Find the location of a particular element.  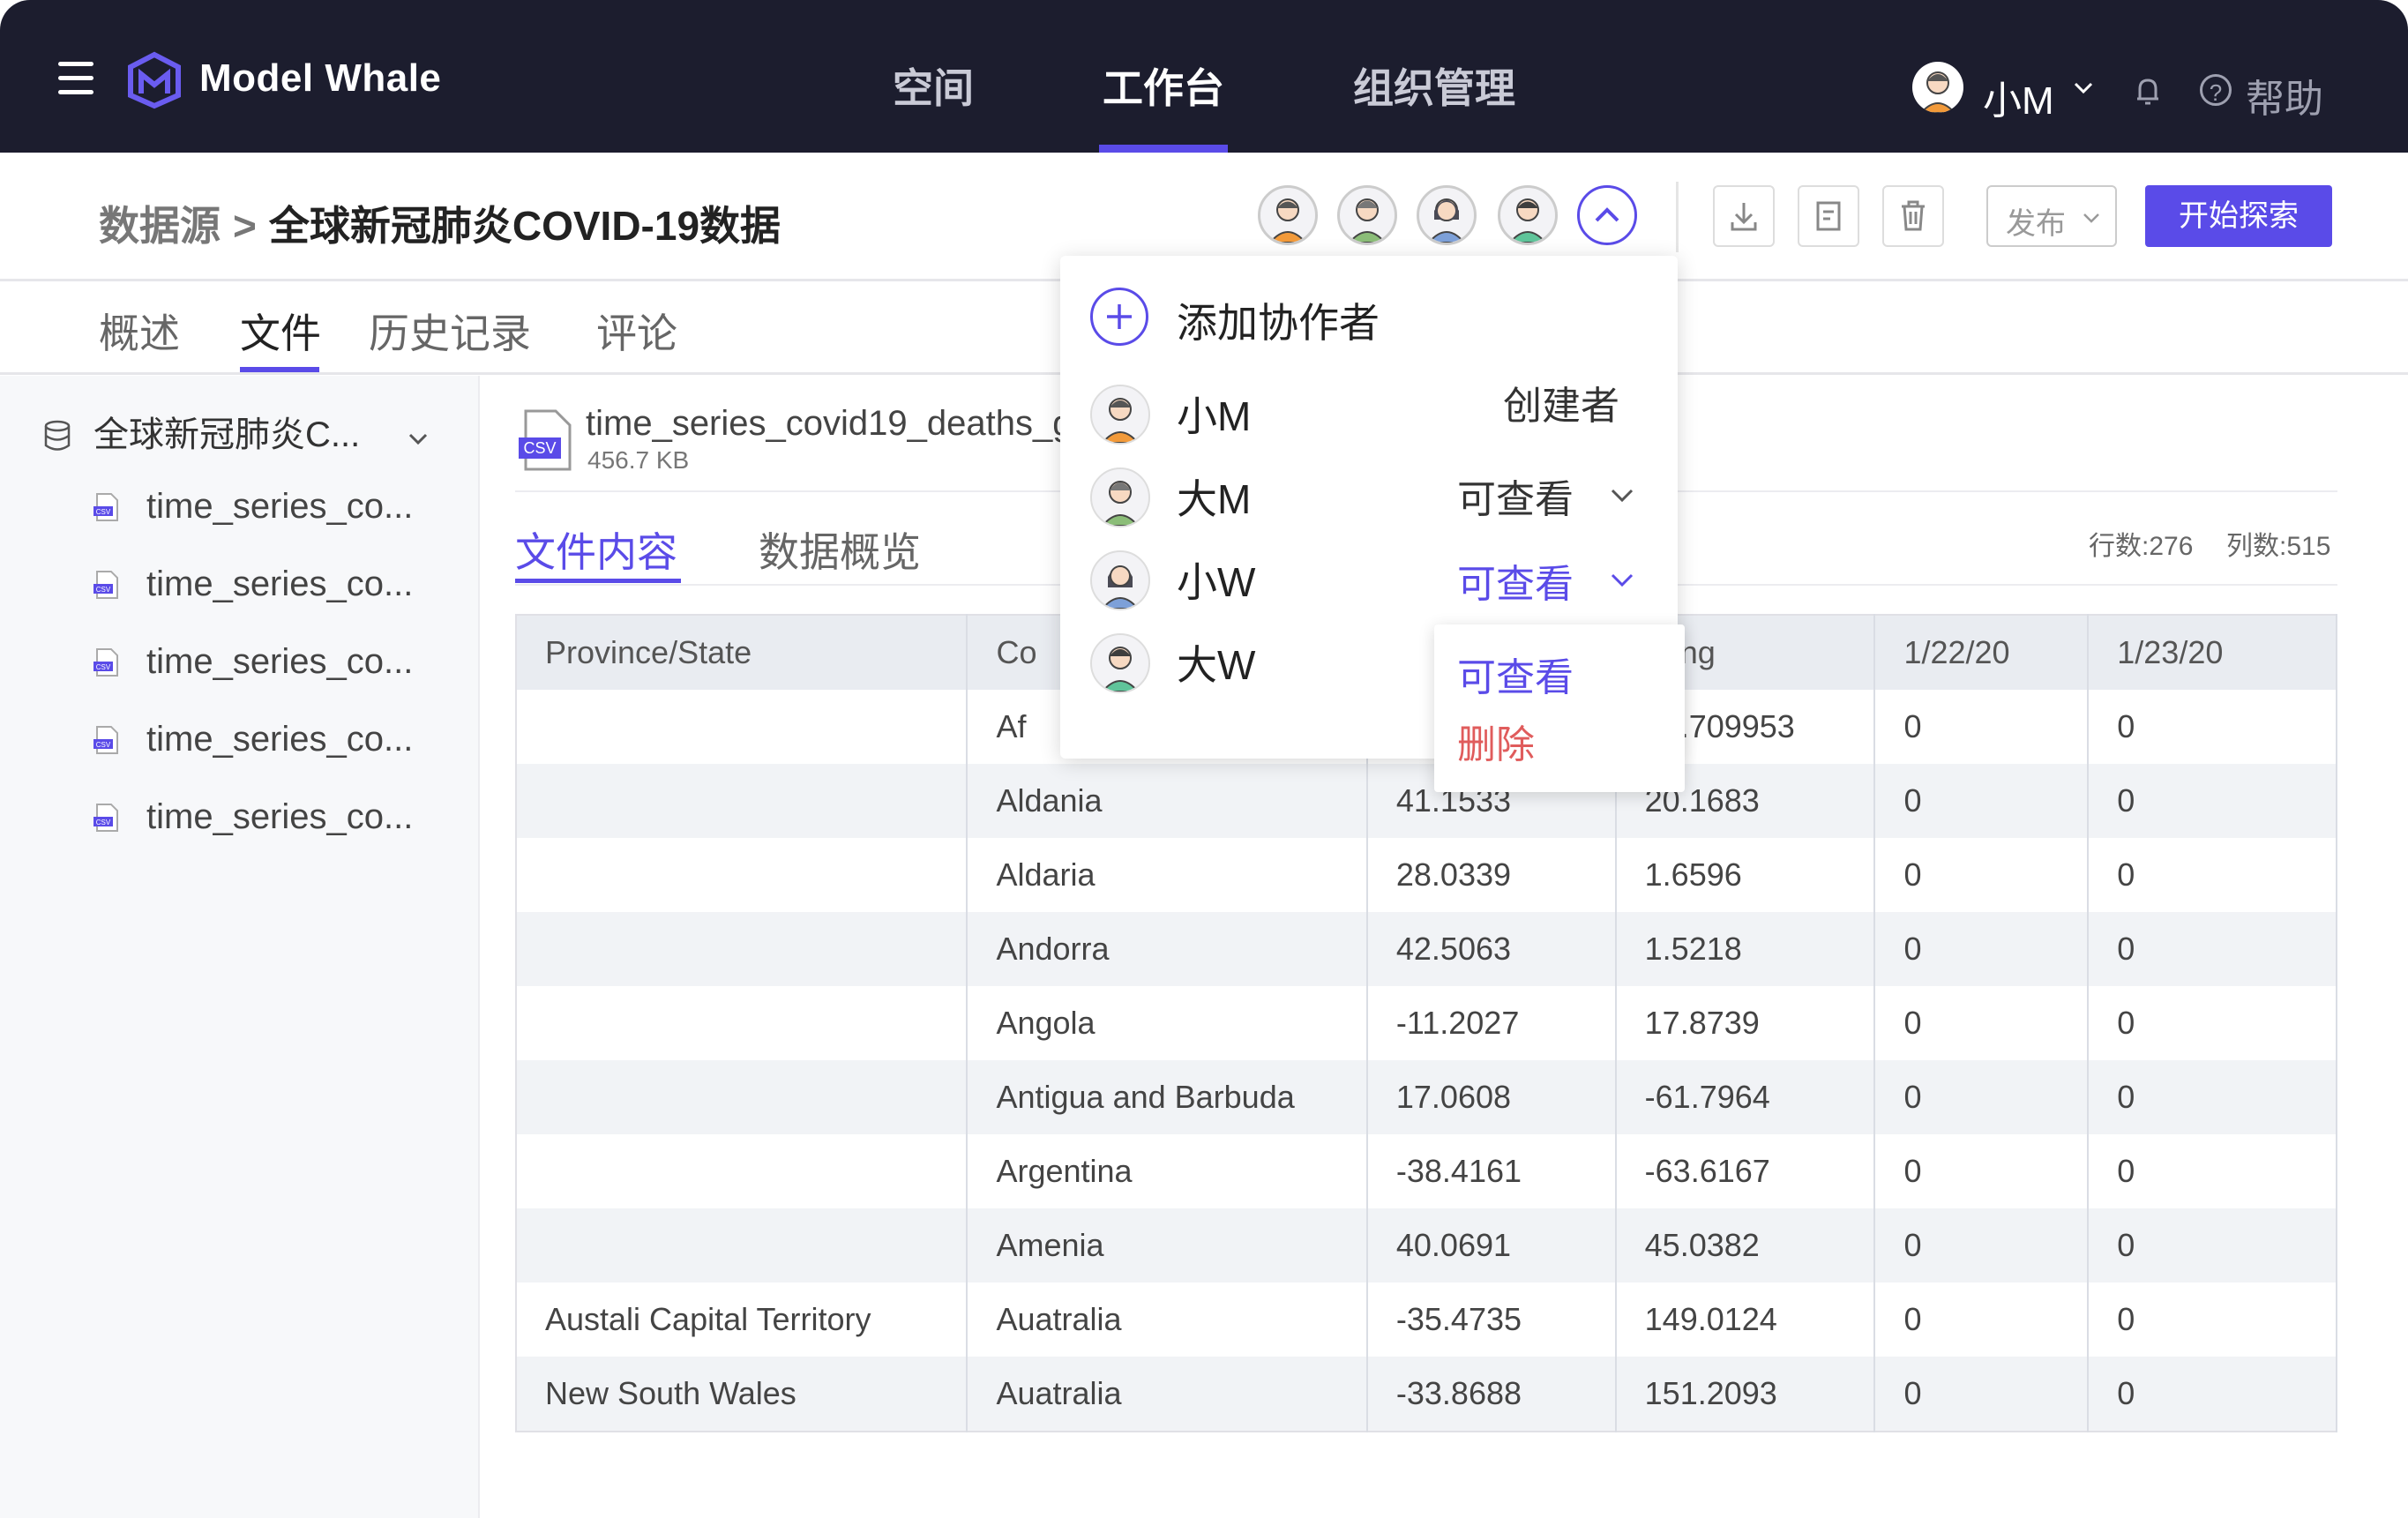

edit-note-icon is located at coordinates (1829, 216).